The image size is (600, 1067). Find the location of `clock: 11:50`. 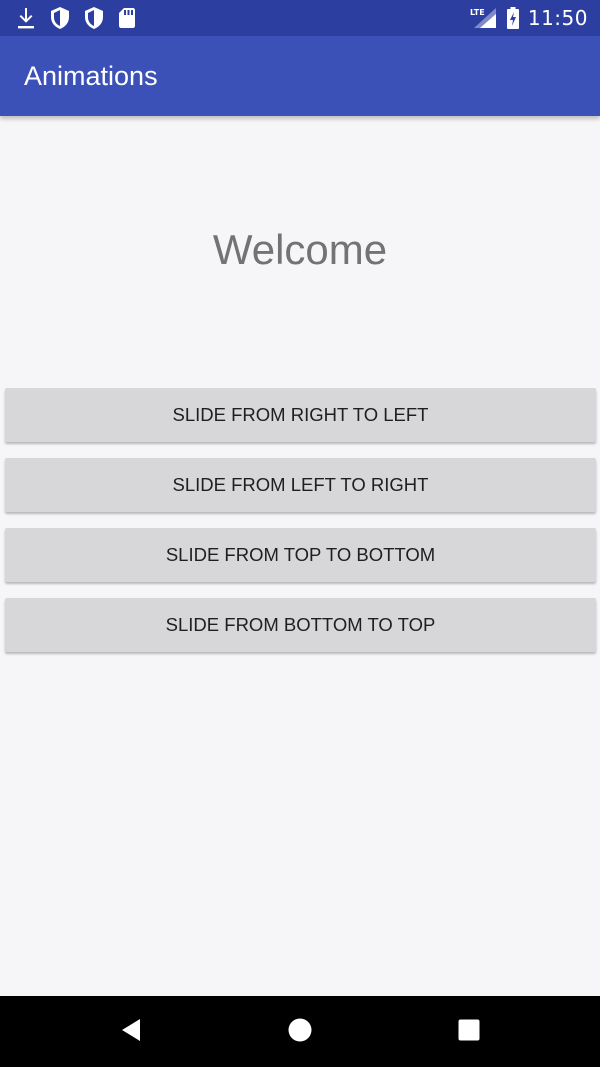

clock: 11:50 is located at coordinates (557, 18).